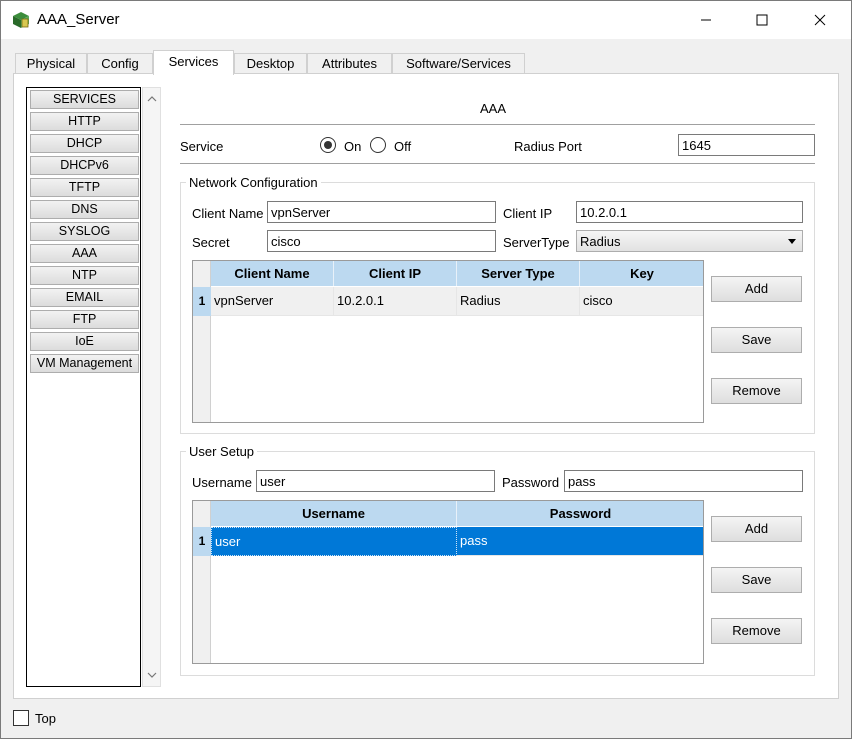  What do you see at coordinates (689, 212) in the screenshot?
I see `client-ip-input: 10.2.0.1` at bounding box center [689, 212].